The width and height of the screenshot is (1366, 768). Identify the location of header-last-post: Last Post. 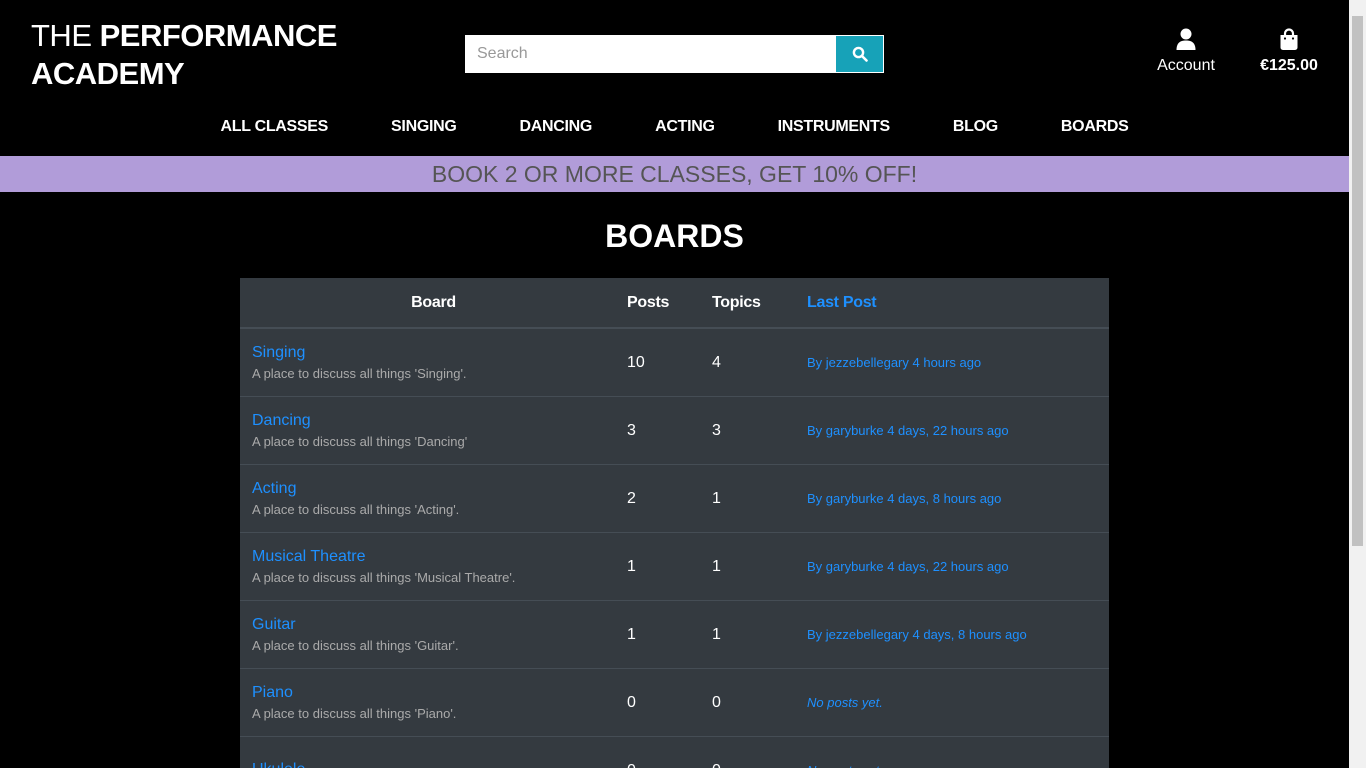
(842, 302).